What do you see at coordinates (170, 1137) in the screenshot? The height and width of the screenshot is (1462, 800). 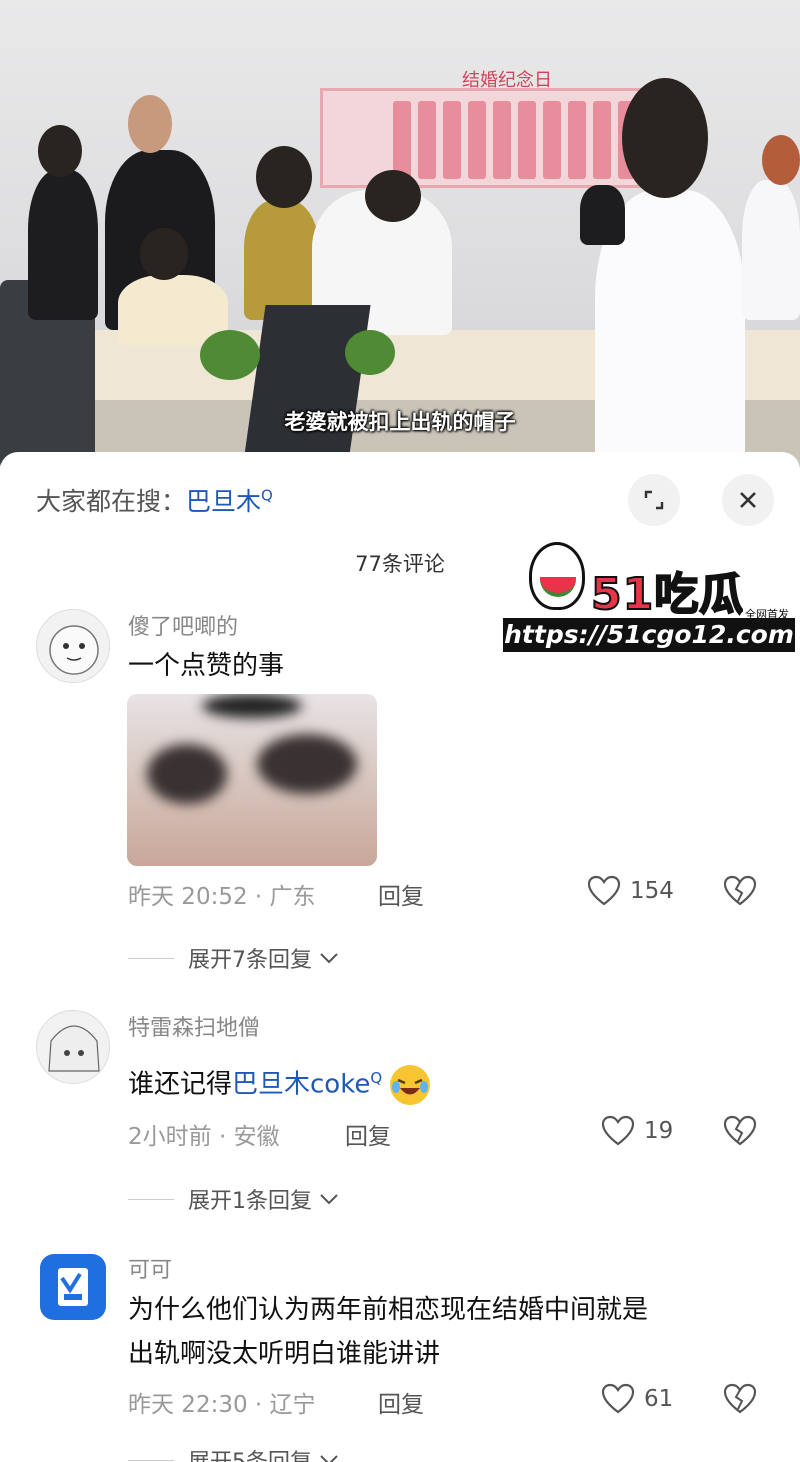 I see `comment-time: 2小时前` at bounding box center [170, 1137].